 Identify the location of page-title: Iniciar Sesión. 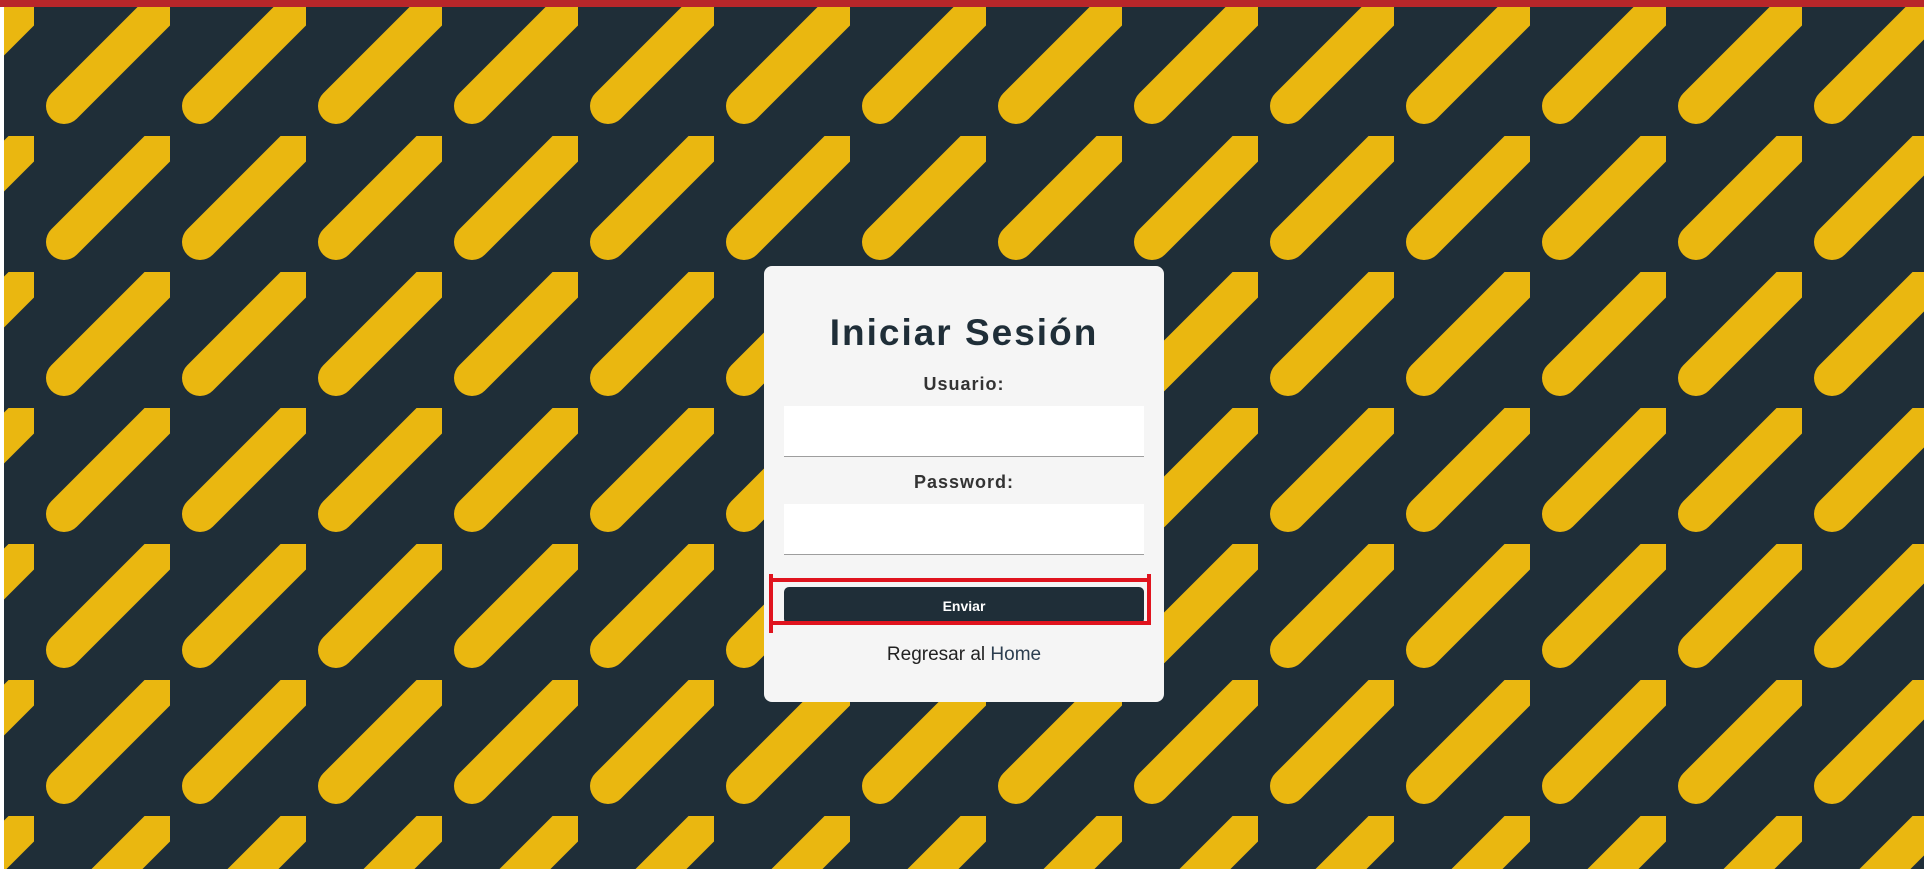
(964, 332).